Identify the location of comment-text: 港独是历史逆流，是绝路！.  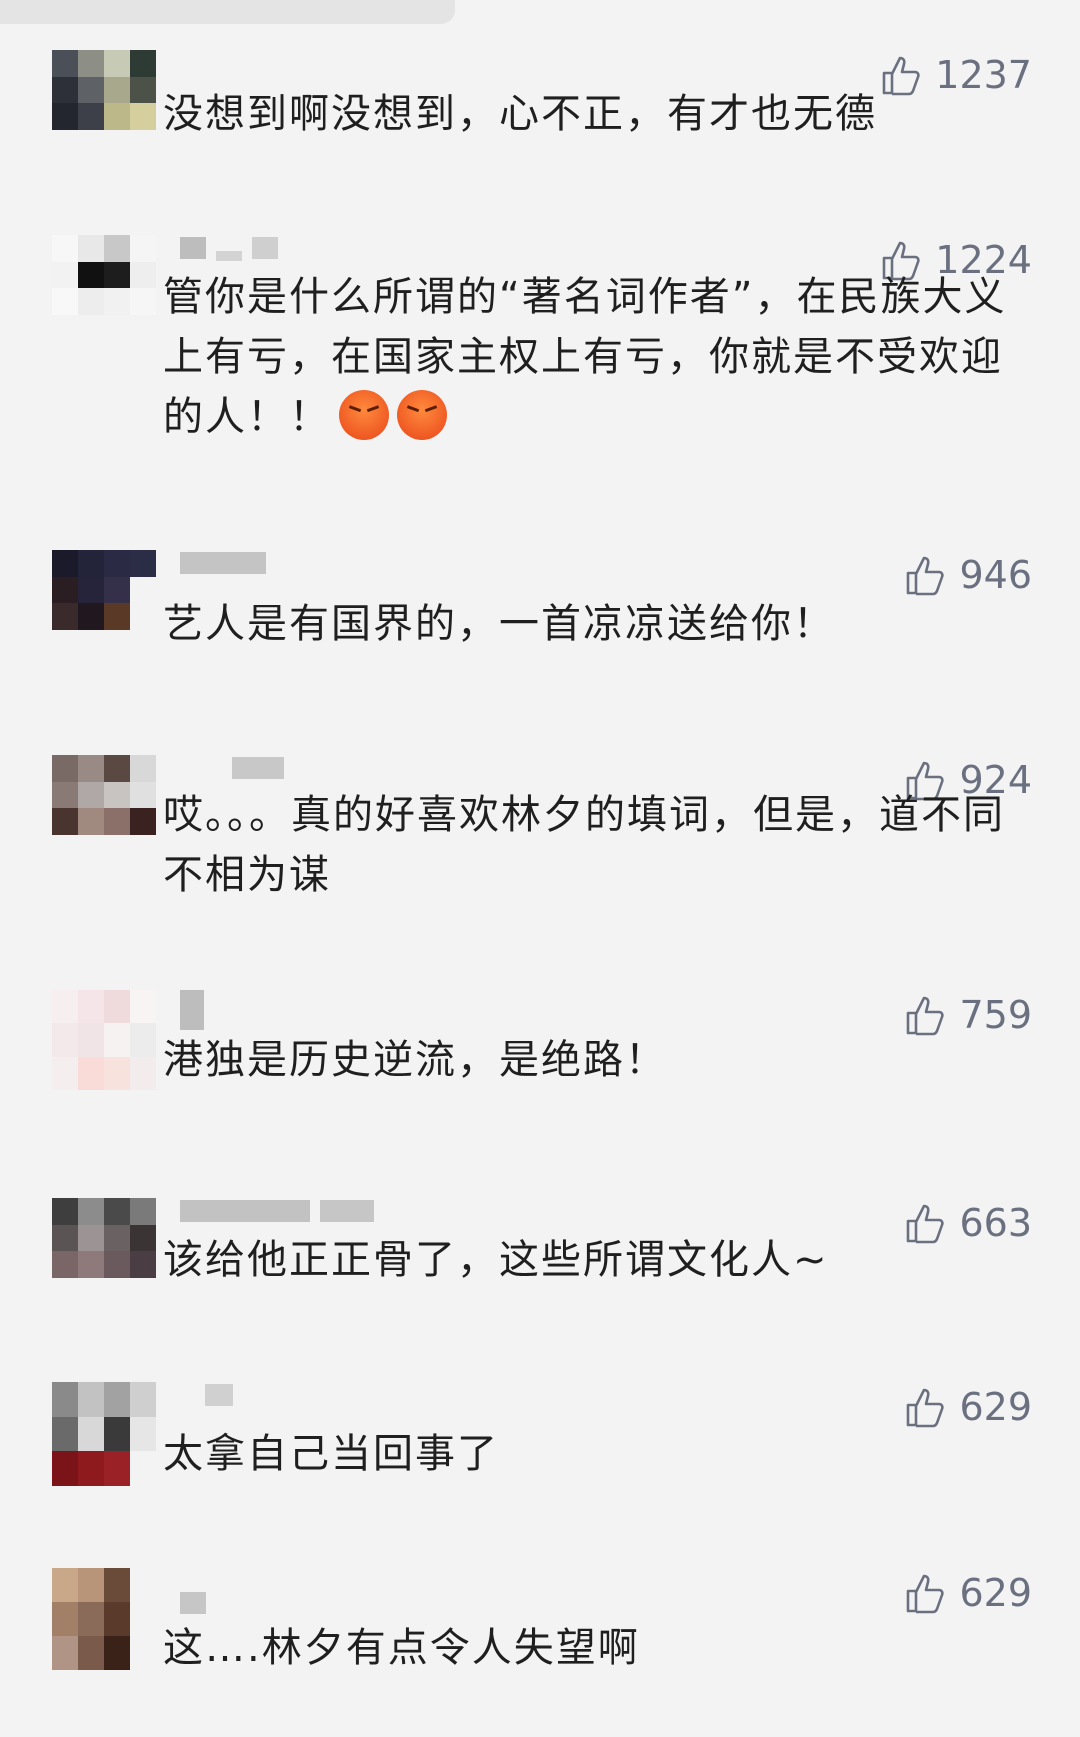
(415, 1060).